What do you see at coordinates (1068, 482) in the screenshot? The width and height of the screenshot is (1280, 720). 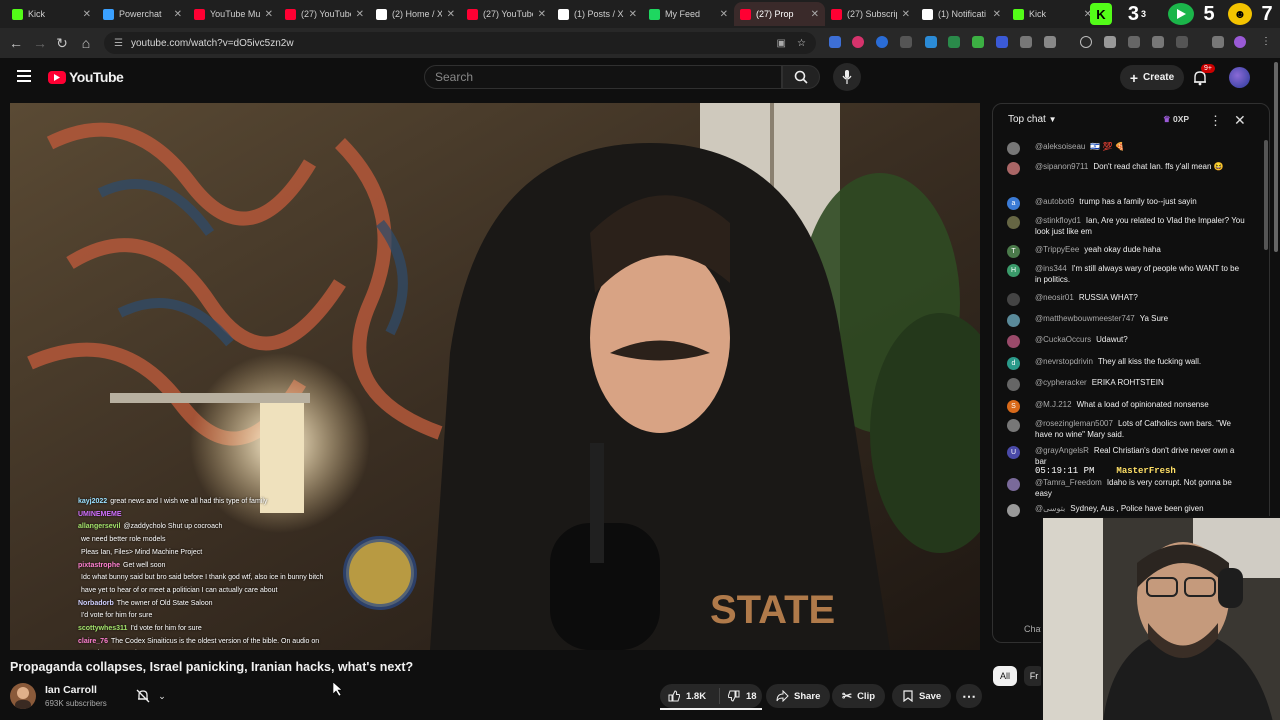 I see `chat-author: @Tamra_Freedom` at bounding box center [1068, 482].